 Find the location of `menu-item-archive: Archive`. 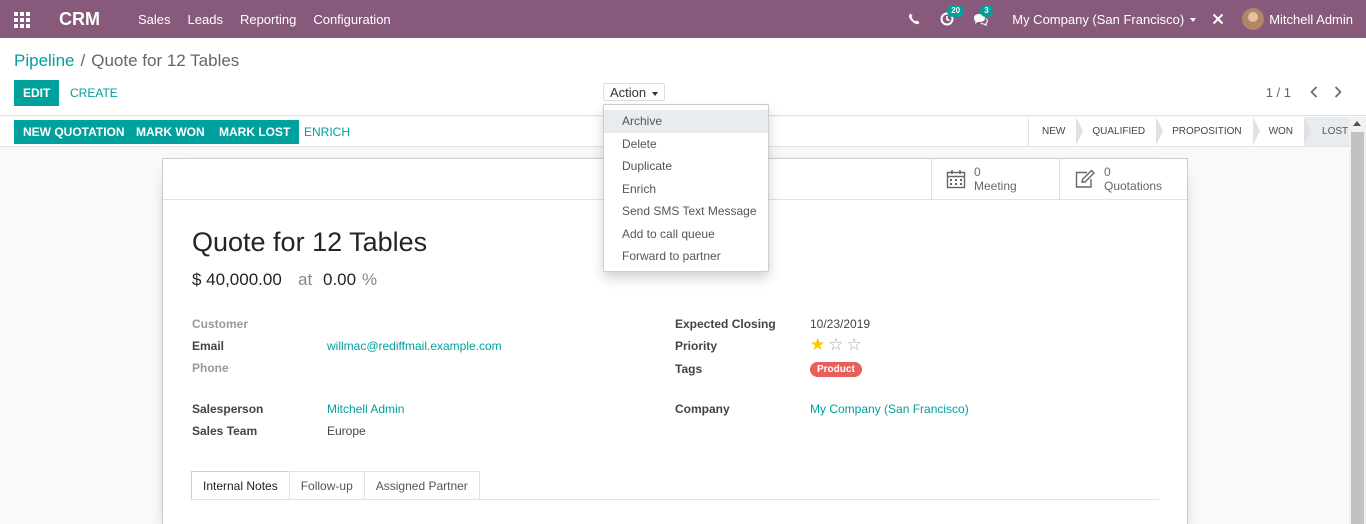

menu-item-archive: Archive is located at coordinates (686, 121).